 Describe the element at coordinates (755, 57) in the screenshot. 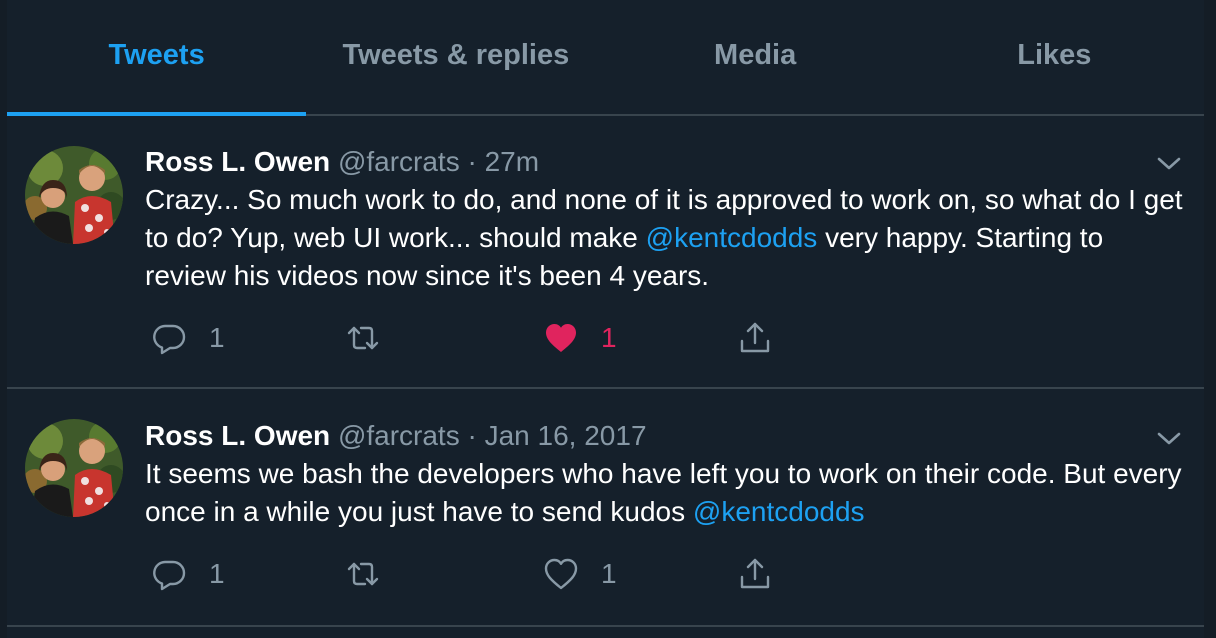

I see `tab-media: Media` at that location.